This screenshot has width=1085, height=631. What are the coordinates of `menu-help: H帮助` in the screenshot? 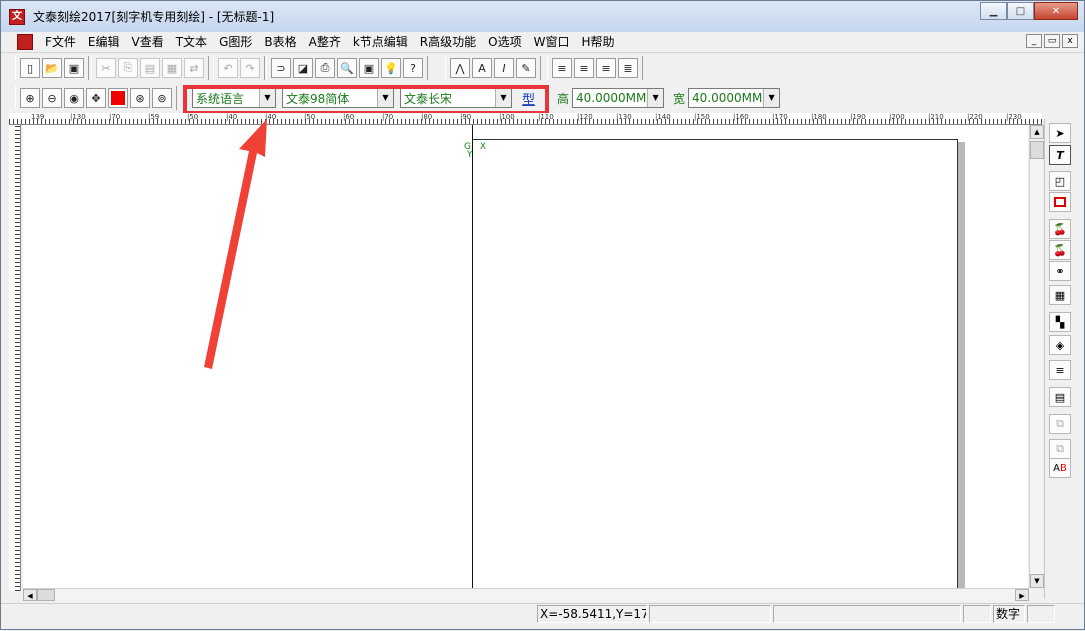 It's located at (597, 42).